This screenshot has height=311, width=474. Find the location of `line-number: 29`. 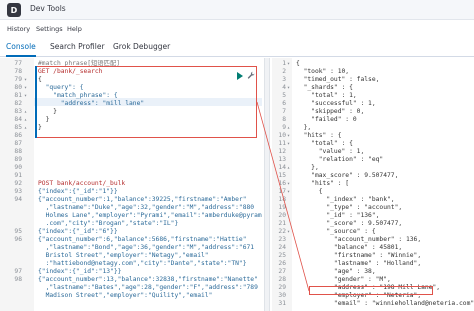

line-number: 29 is located at coordinates (282, 287).